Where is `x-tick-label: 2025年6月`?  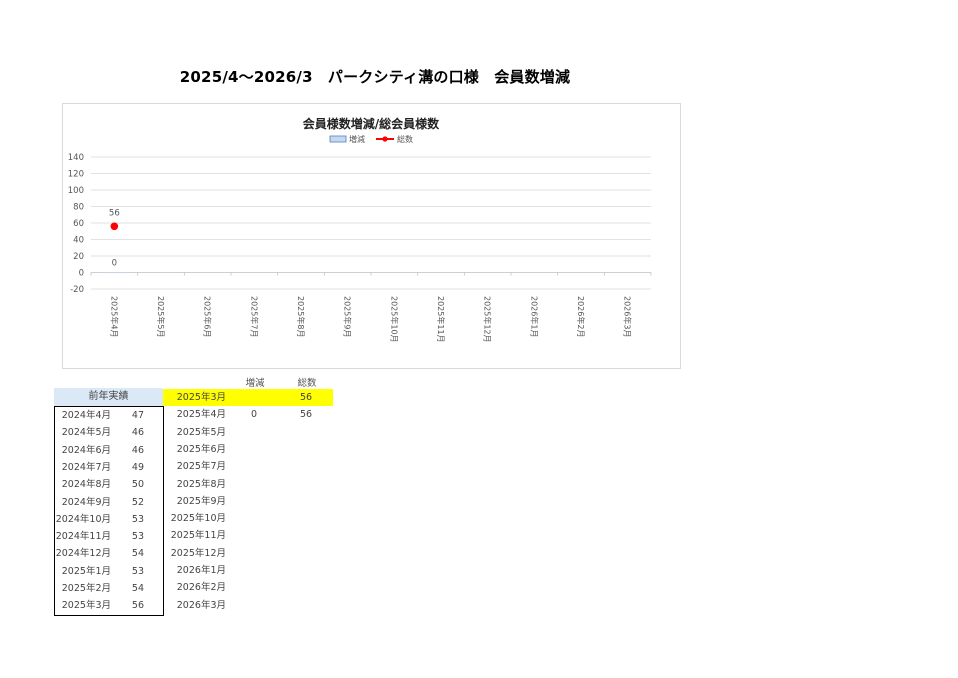
x-tick-label: 2025年6月 is located at coordinates (208, 316).